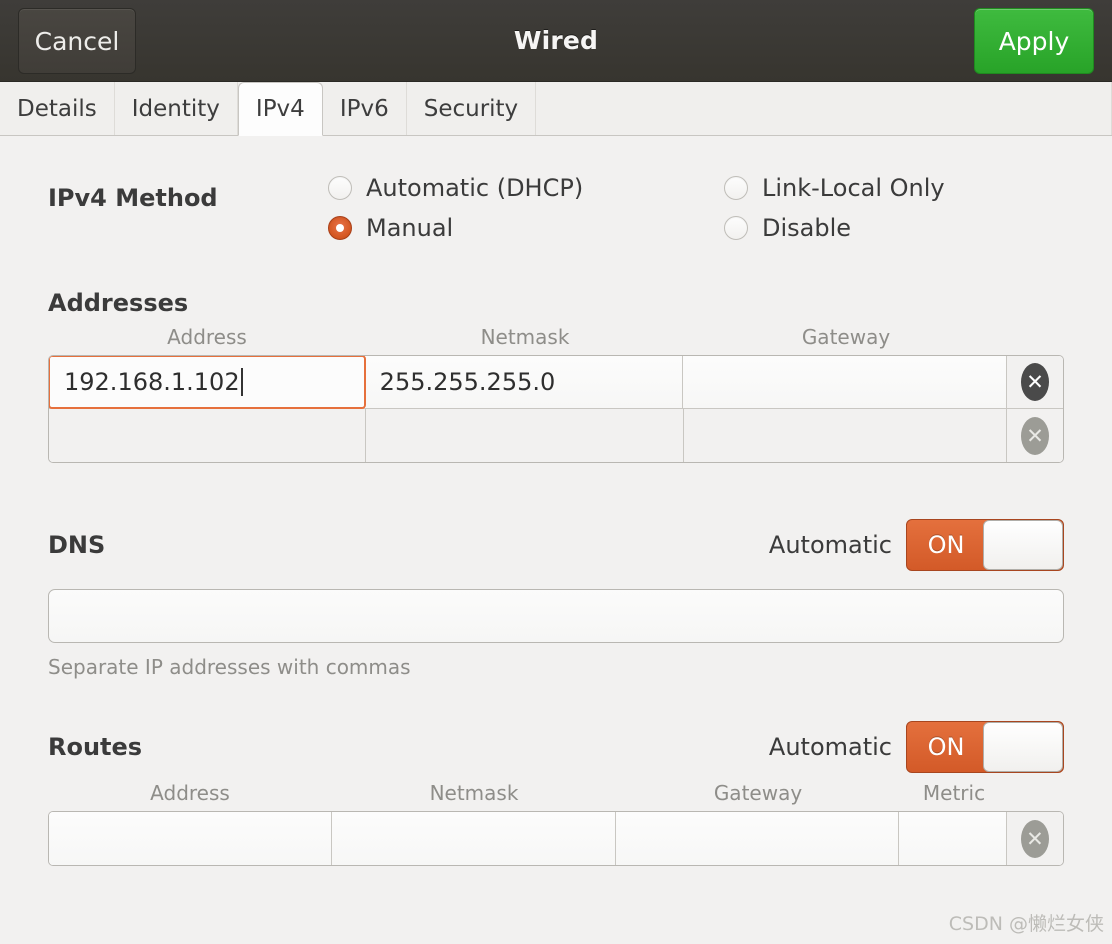 The height and width of the screenshot is (944, 1112). I want to click on netmask-value-row1: 255.255.255.0, so click(467, 382).